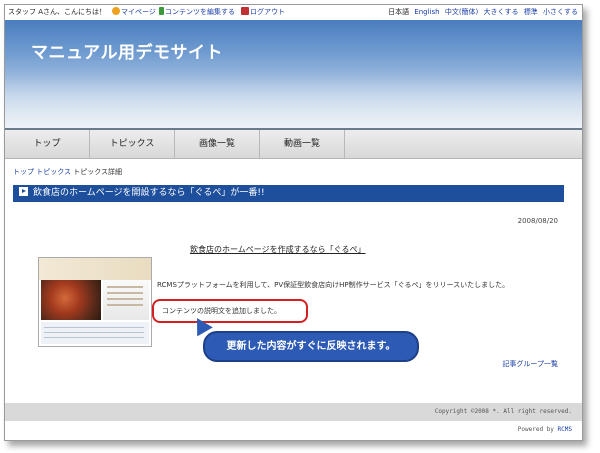 The height and width of the screenshot is (453, 600). I want to click on breadcrumb-top: トップ, so click(23, 172).